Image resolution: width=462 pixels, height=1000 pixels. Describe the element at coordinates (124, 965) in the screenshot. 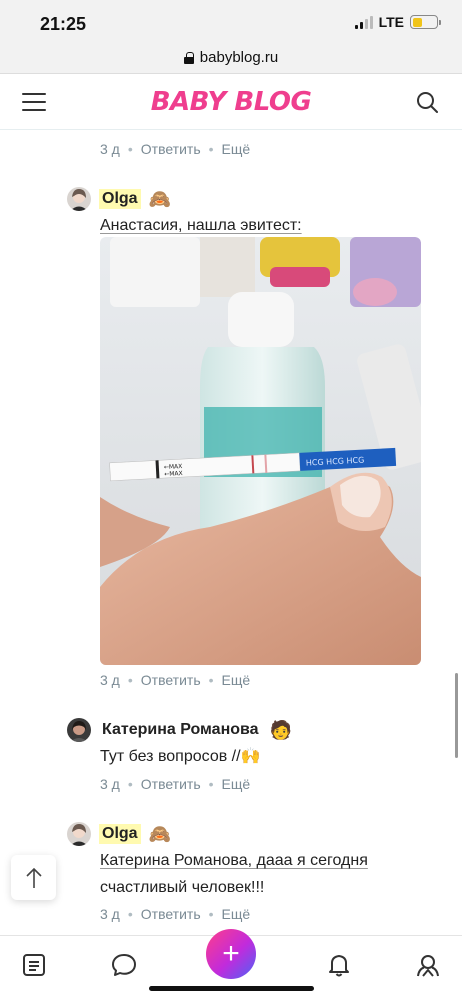

I see `chat-icon` at that location.